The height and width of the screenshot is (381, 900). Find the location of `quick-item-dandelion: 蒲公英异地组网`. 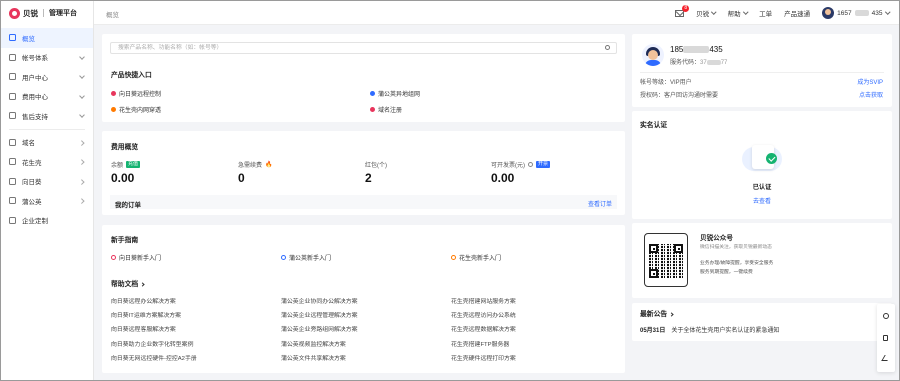

quick-item-dandelion: 蒲公英异地组网 is located at coordinates (395, 93).